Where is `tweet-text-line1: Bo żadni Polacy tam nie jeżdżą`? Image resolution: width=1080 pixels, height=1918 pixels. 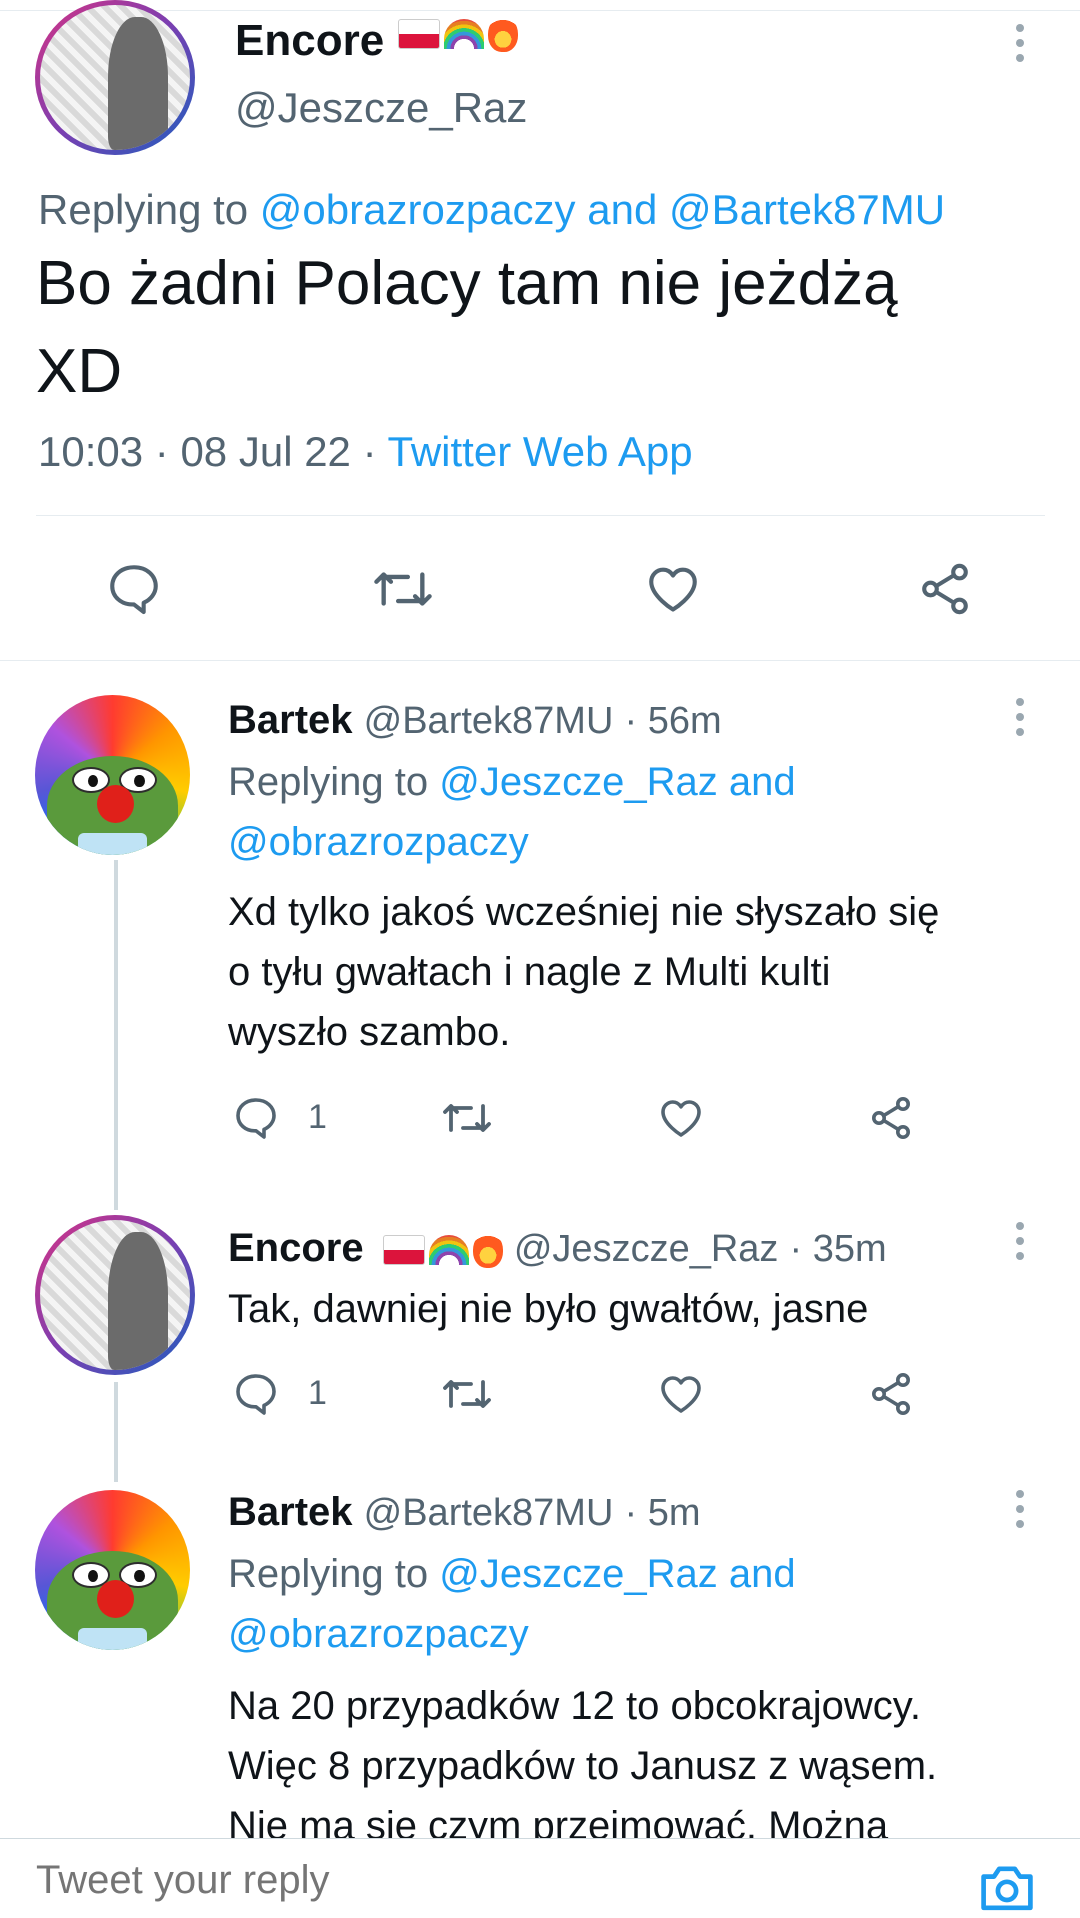 tweet-text-line1: Bo żadni Polacy tam nie jeżdżą is located at coordinates (467, 283).